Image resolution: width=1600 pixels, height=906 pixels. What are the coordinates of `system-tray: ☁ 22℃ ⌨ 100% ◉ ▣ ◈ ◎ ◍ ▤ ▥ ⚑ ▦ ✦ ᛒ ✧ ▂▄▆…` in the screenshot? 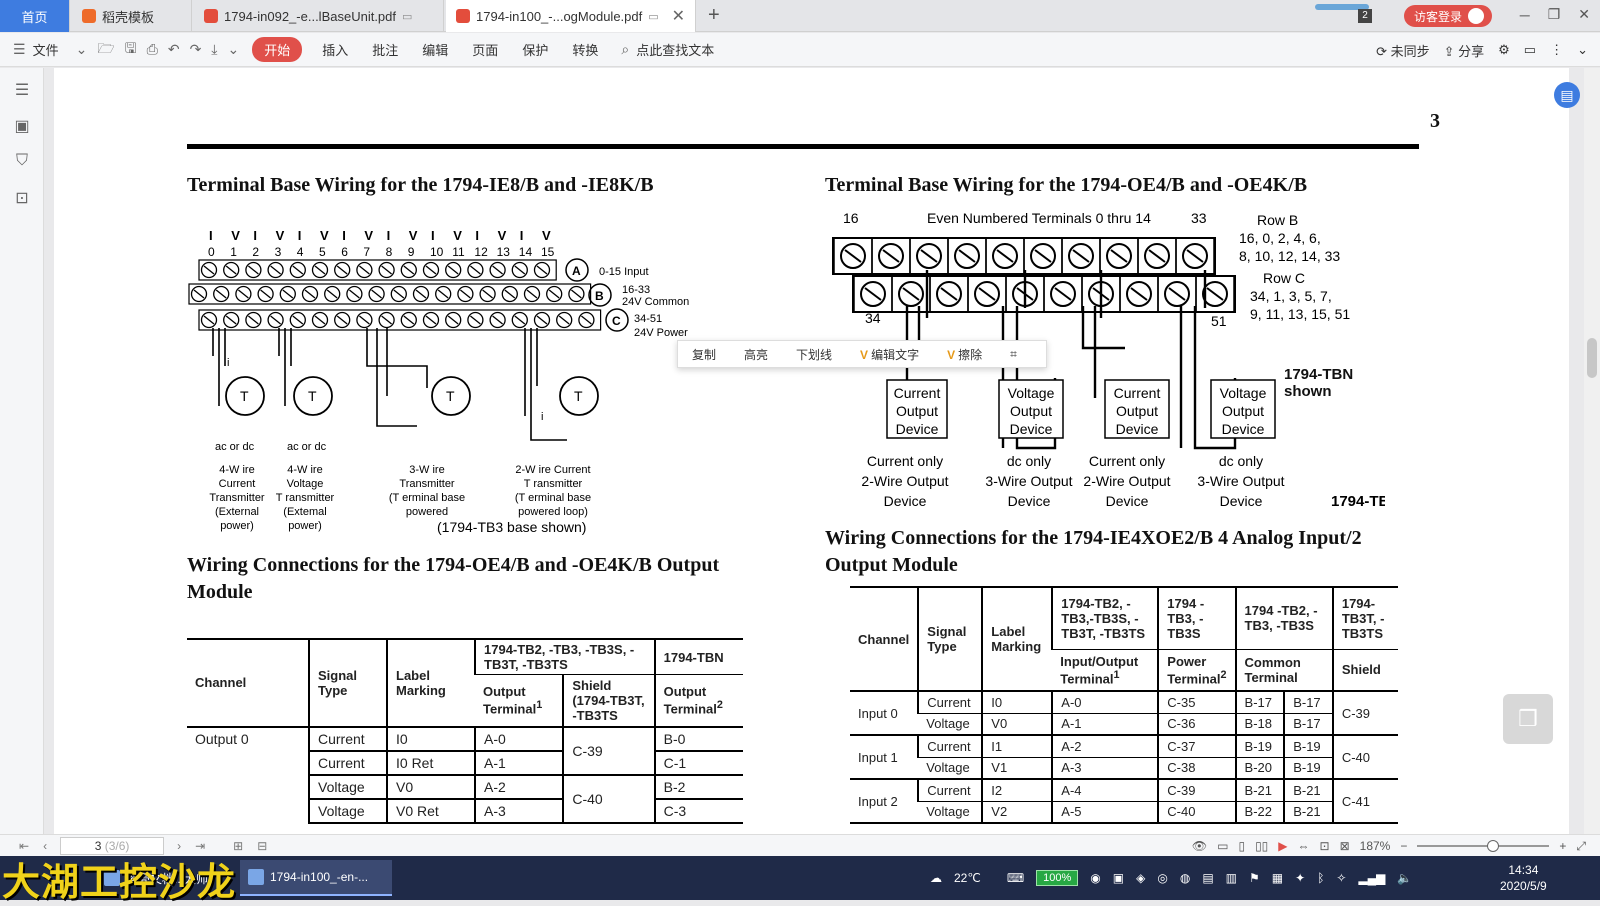 It's located at (1171, 878).